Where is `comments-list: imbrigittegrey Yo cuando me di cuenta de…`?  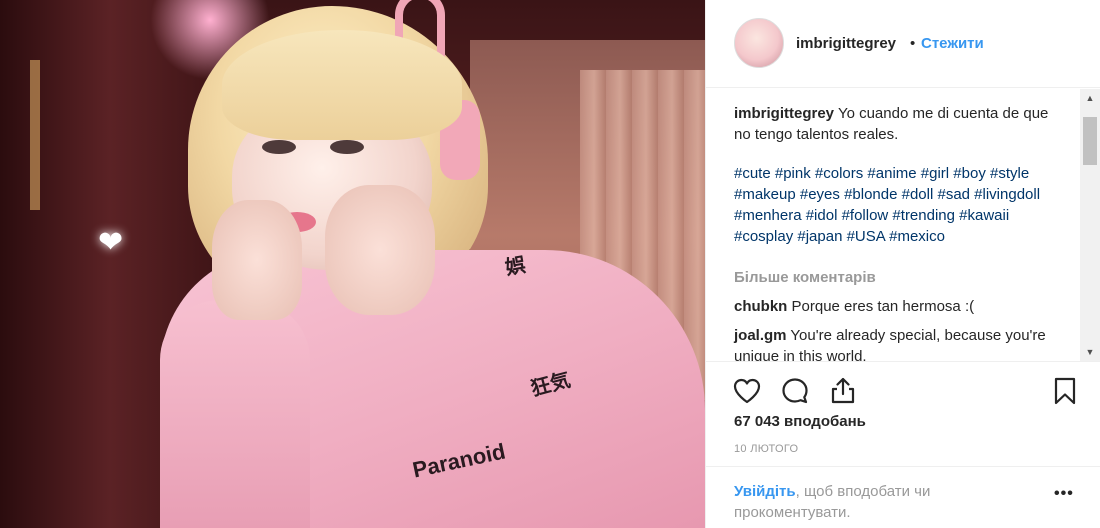
comments-list: imbrigittegrey Yo cuando me di cuenta de… is located at coordinates (899, 232).